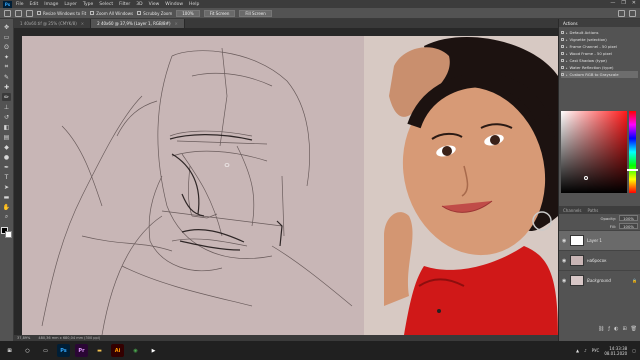 The height and width of the screenshot is (360, 640). What do you see at coordinates (219, 13) in the screenshot?
I see `fit-screen-button: Fit Screen` at bounding box center [219, 13].